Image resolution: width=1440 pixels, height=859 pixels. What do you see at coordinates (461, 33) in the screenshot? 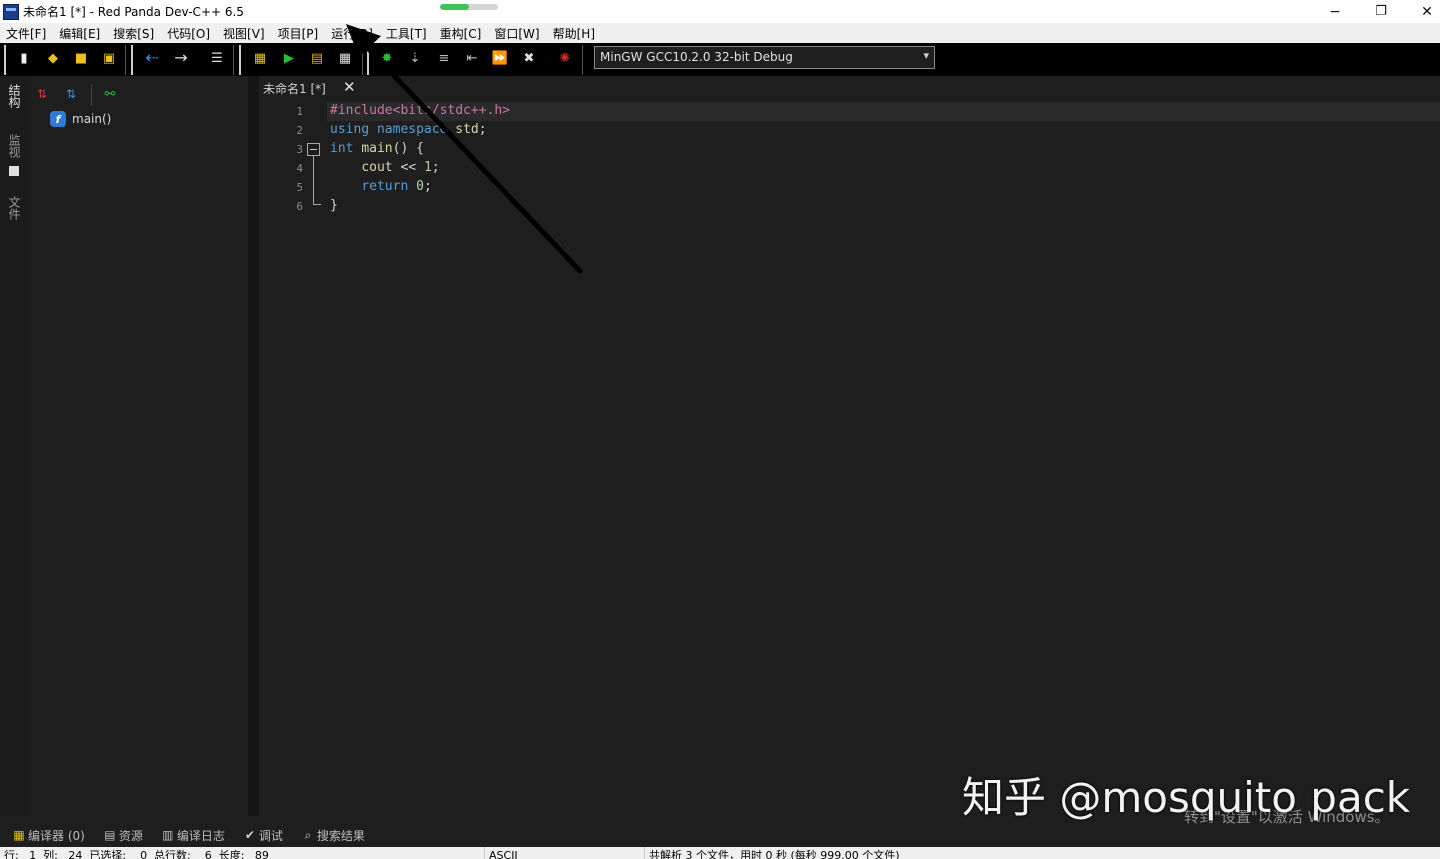
I see `menu-refactor: 重构[C]` at bounding box center [461, 33].